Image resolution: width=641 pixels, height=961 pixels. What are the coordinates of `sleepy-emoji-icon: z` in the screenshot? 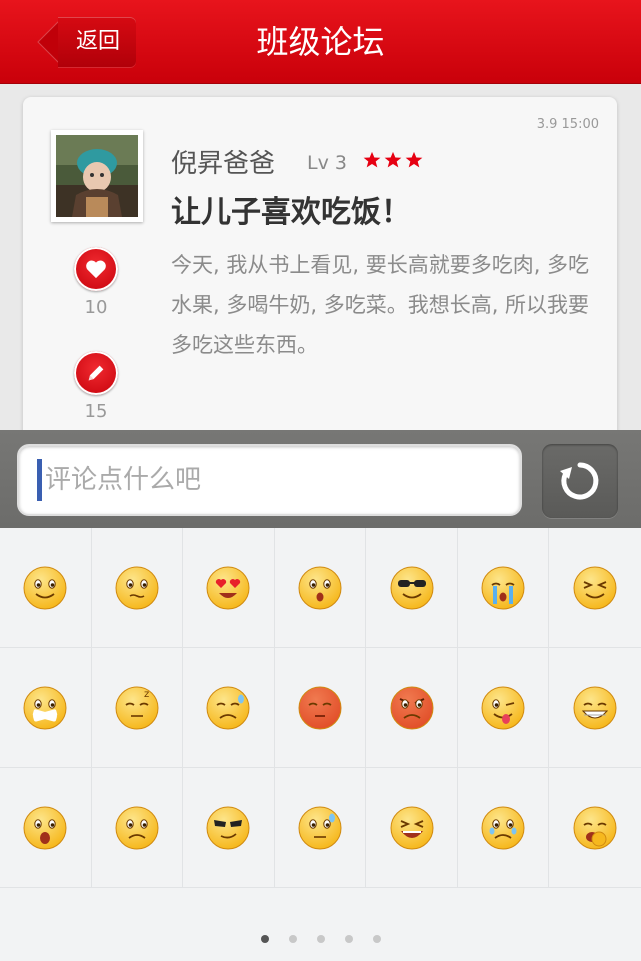 It's located at (137, 707).